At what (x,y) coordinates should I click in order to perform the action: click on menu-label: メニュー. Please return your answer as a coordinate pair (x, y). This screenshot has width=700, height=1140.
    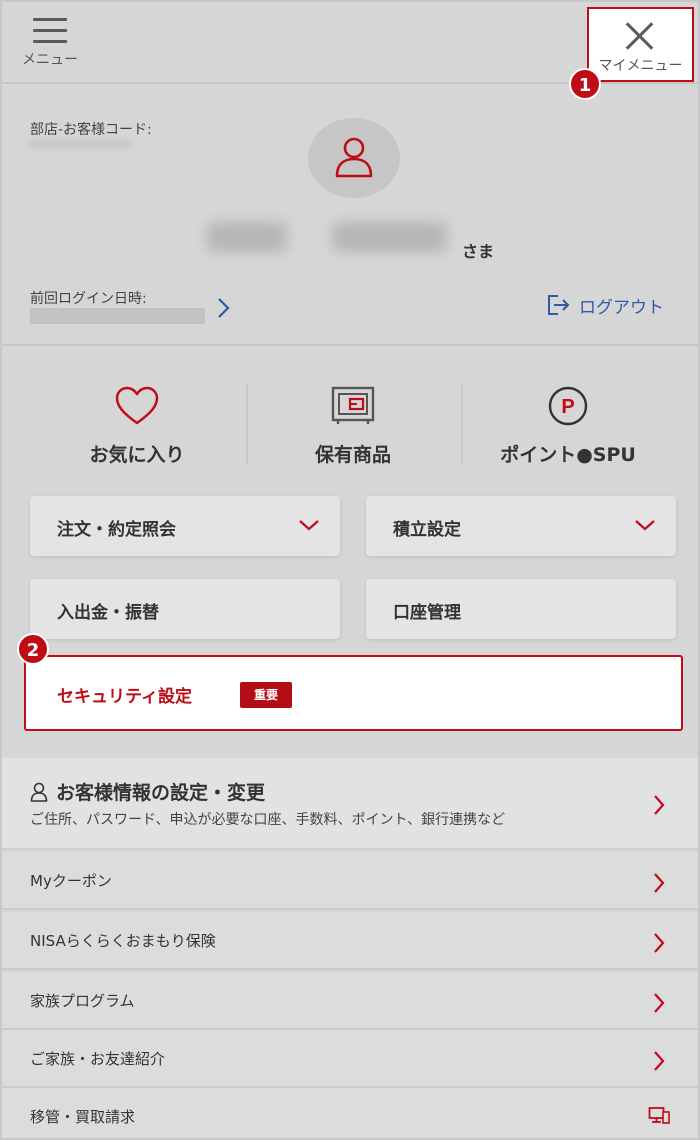
    Looking at the image, I should click on (50, 60).